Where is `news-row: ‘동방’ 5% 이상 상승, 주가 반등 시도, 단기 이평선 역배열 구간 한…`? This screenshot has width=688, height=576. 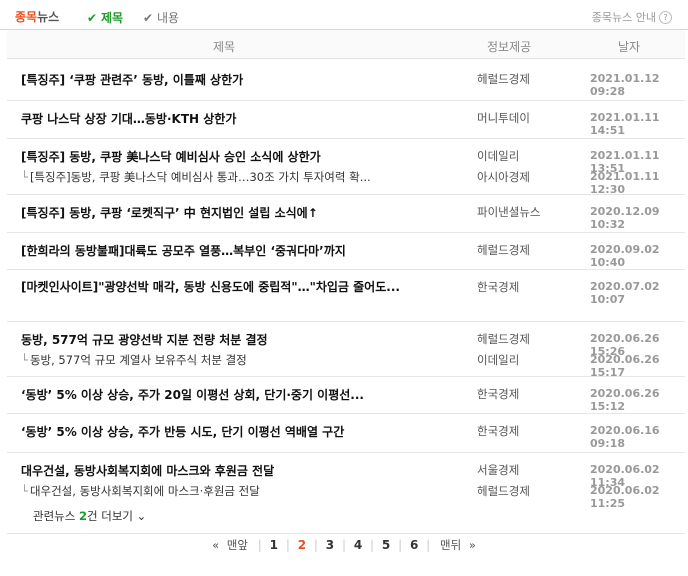 news-row: ‘동방’ 5% 이상 상승, 주가 반등 시도, 단기 이평선 역배열 구간 한… is located at coordinates (346, 433).